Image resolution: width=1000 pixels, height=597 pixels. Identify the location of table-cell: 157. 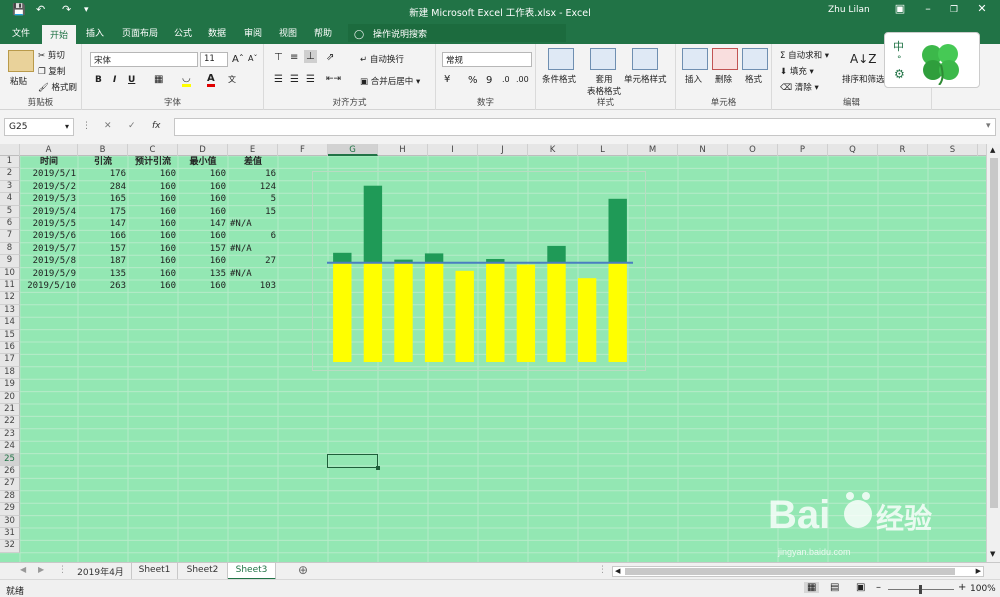
(203, 249).